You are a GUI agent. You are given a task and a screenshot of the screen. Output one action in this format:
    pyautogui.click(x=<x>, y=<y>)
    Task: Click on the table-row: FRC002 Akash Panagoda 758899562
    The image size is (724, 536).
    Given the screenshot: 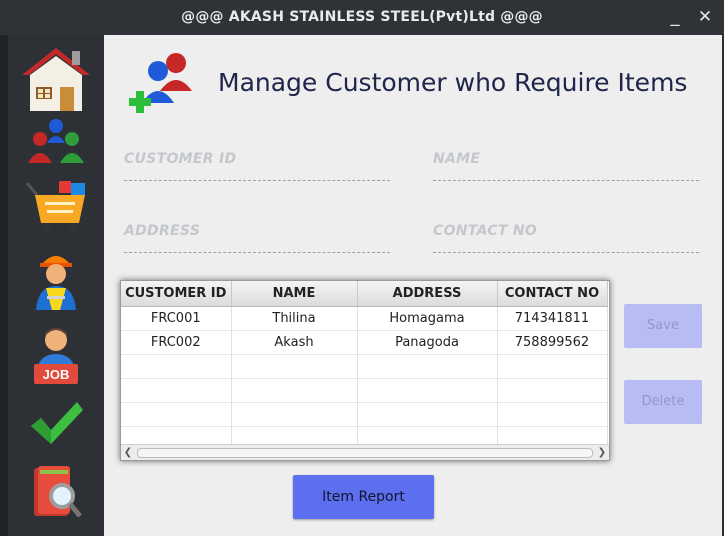 What is the action you would take?
    pyautogui.click(x=364, y=342)
    